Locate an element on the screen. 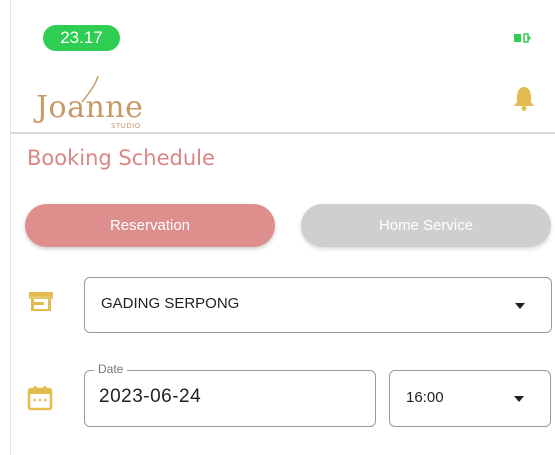 The image size is (555, 455). store-icon is located at coordinates (41, 301).